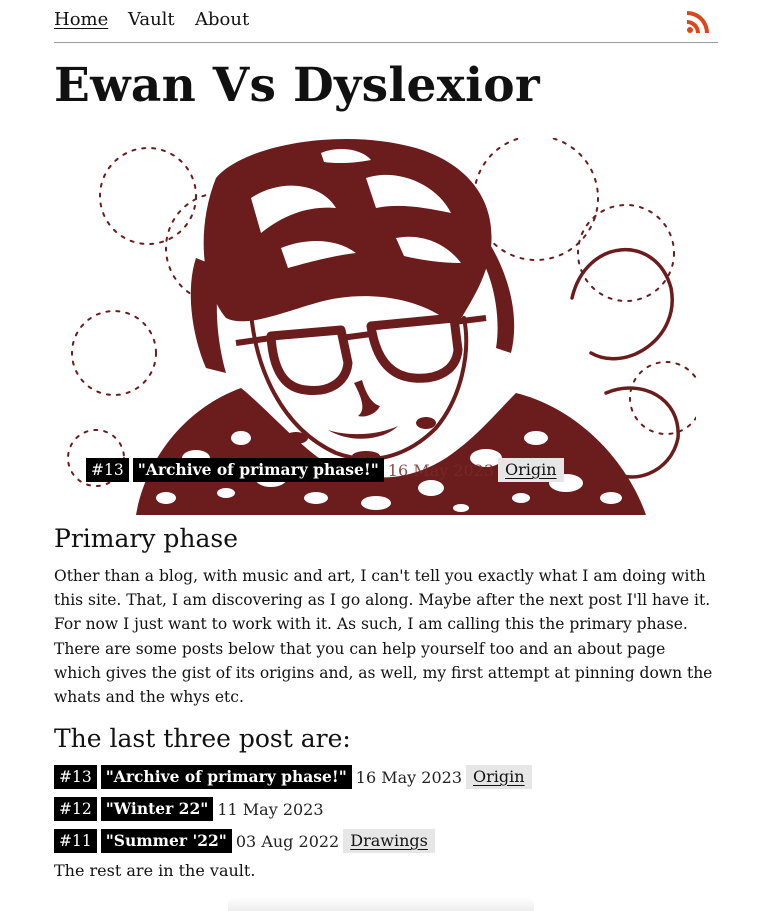 This screenshot has width=760, height=911. Describe the element at coordinates (146, 538) in the screenshot. I see `section-heading: Primary phase` at that location.